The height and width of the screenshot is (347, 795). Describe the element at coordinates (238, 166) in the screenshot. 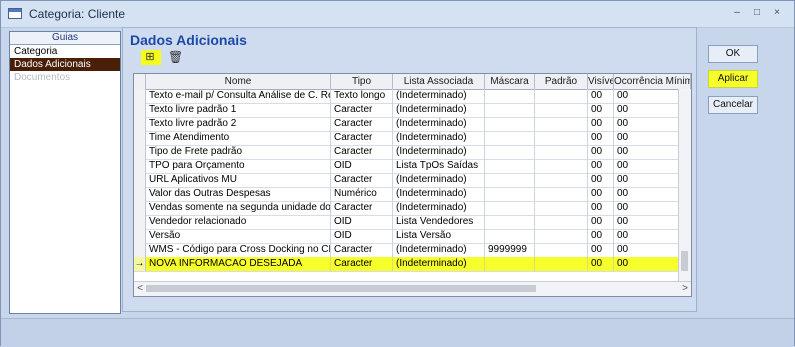

I see `cell-nome: TPO para Orçamento` at that location.